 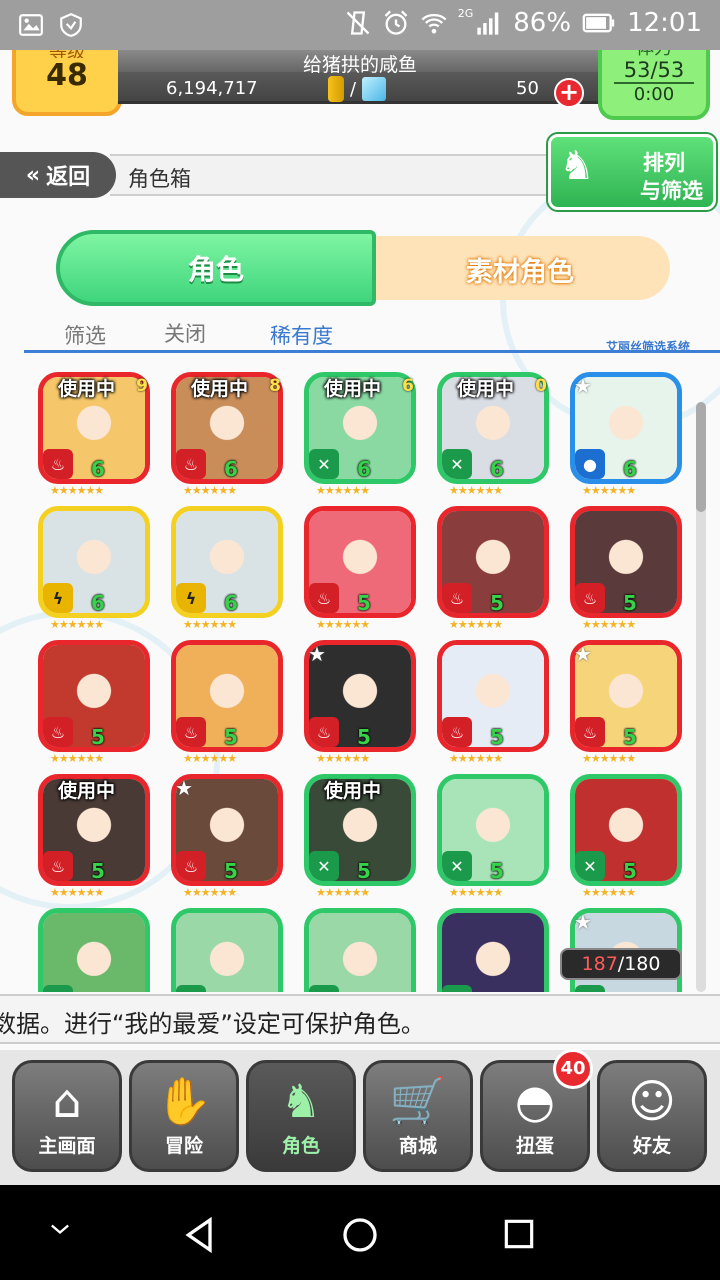 I want to click on coin-icon, so click(x=336, y=89).